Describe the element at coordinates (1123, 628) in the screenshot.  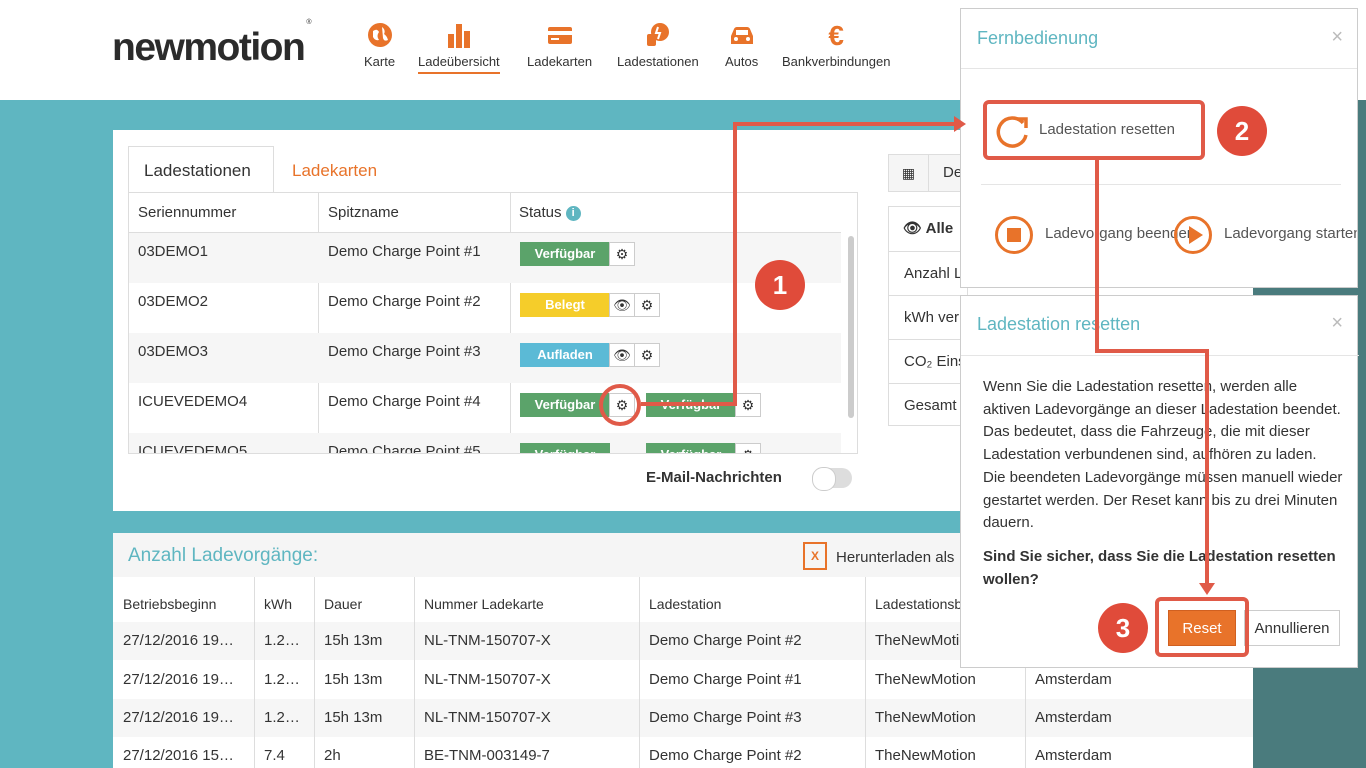
I see `step-3-badge: 3` at that location.